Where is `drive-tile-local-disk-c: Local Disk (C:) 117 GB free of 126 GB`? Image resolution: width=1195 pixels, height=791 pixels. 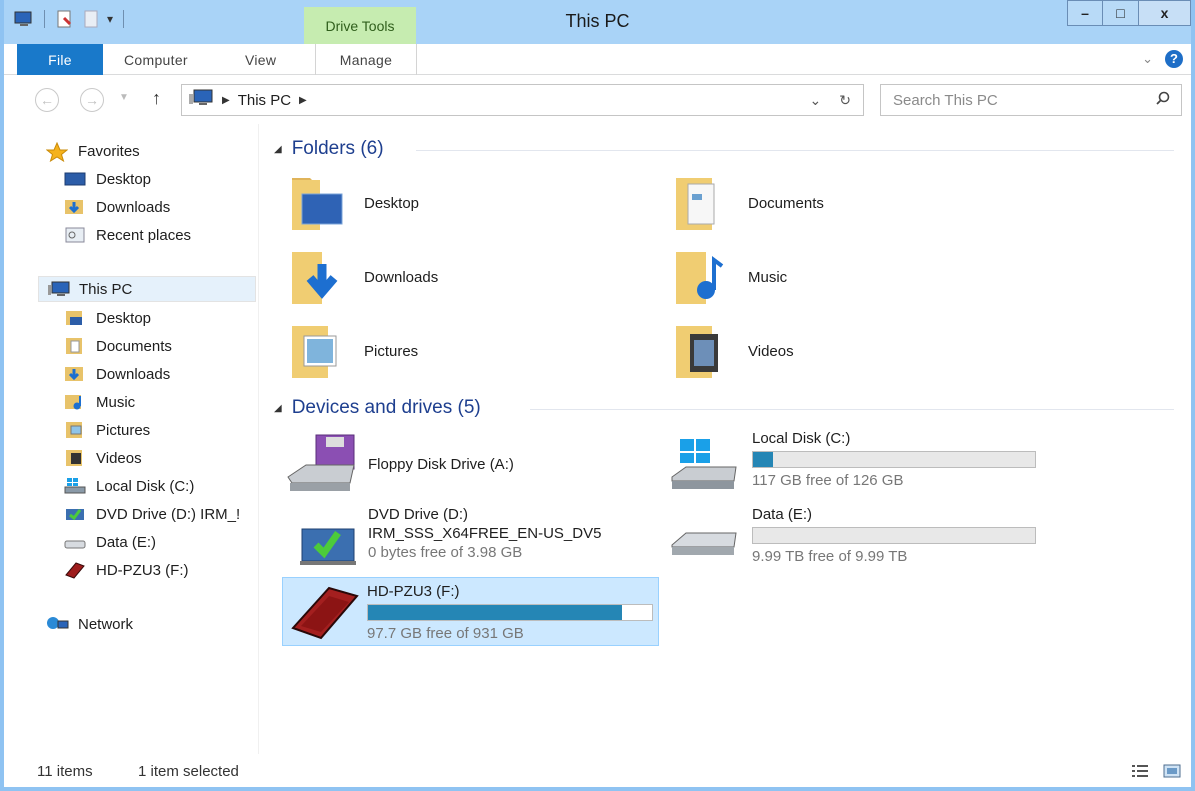
drive-tile-local-disk-c: Local Disk (C:) 117 GB free of 126 GB is located at coordinates (860, 464).